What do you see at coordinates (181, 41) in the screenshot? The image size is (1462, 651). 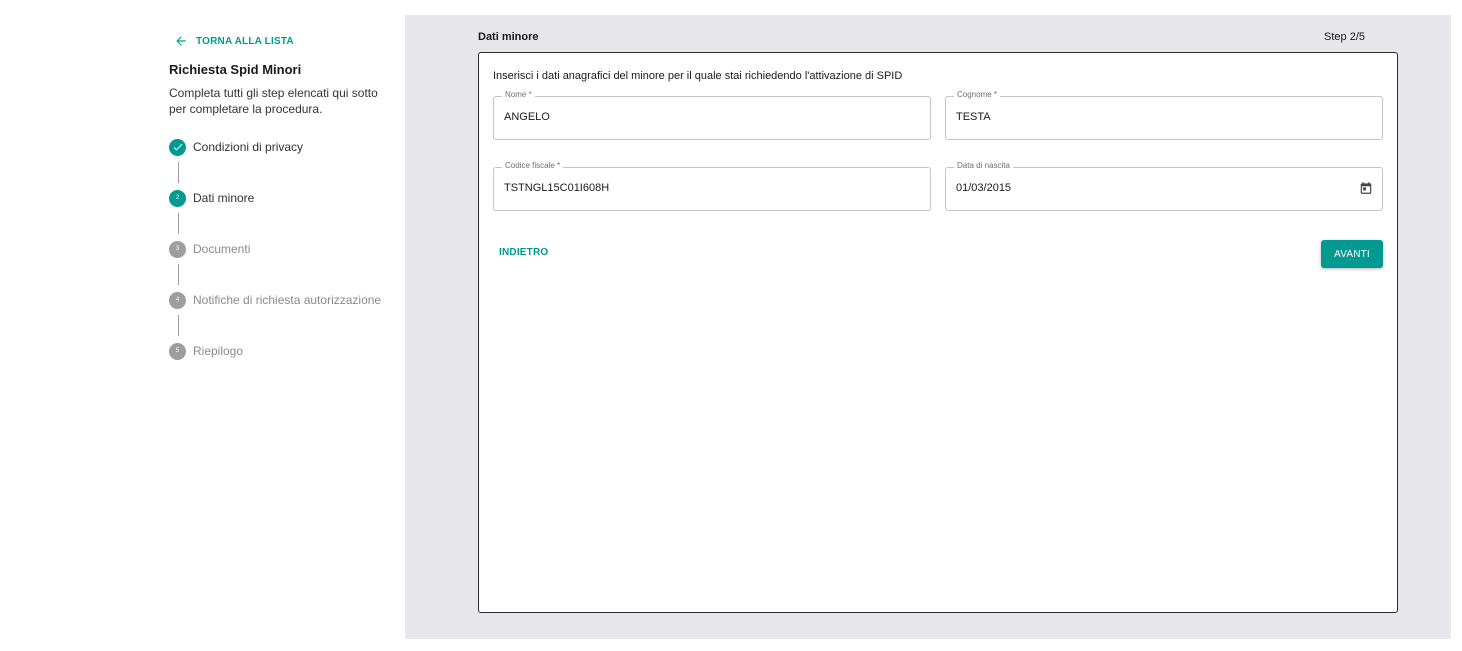 I see `arrow-left-icon` at bounding box center [181, 41].